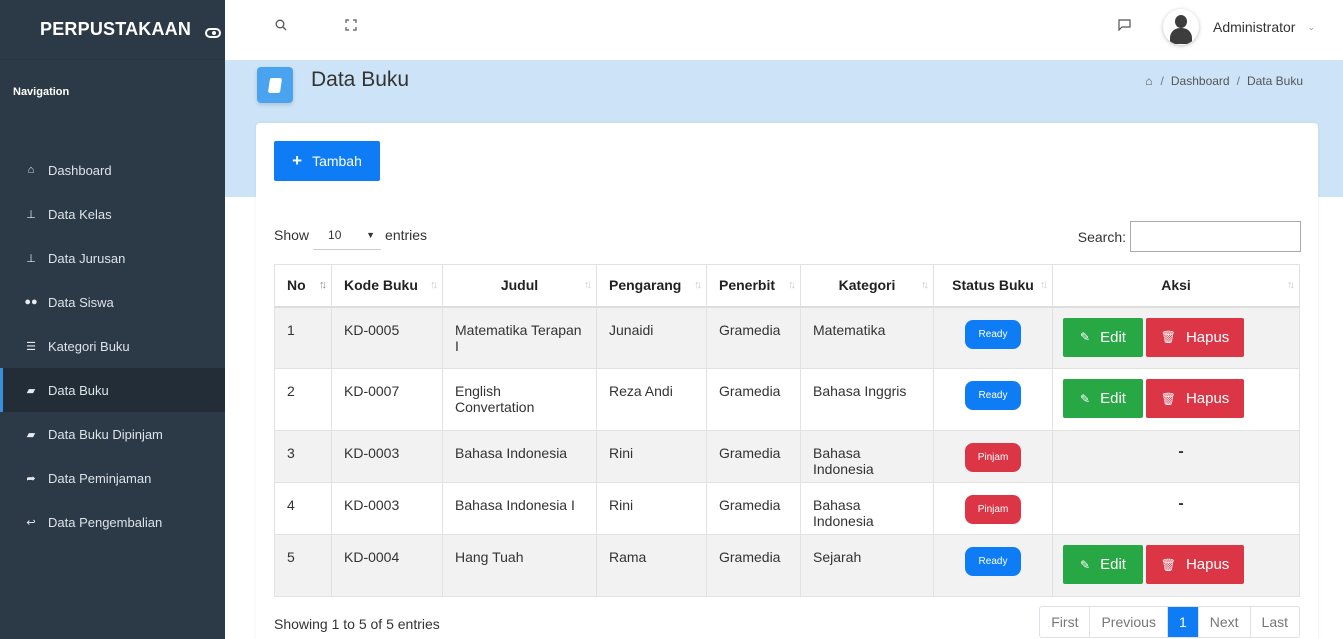 Image resolution: width=1343 pixels, height=639 pixels. I want to click on breadcrumb-dashboard: Dashboard, so click(1200, 81).